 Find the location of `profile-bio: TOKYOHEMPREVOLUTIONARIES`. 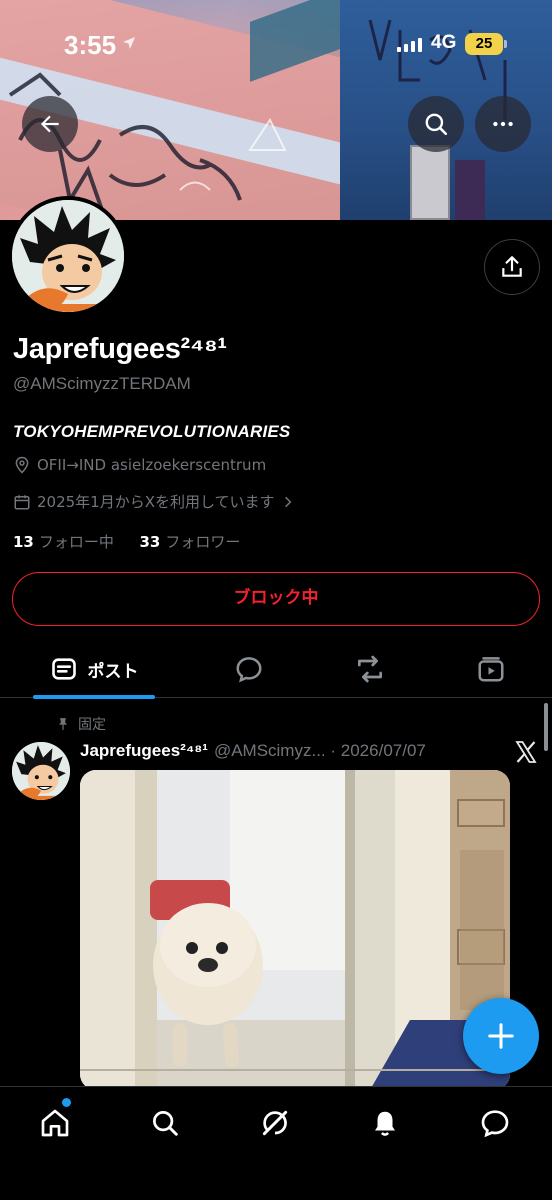

profile-bio: TOKYOHEMPREVOLUTIONARIES is located at coordinates (152, 431).